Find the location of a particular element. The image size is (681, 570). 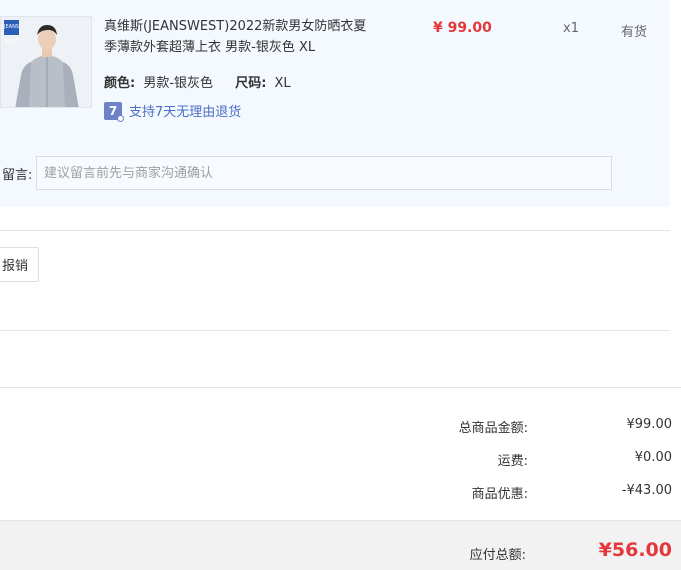

shipping-label: 运费: is located at coordinates (512, 461).